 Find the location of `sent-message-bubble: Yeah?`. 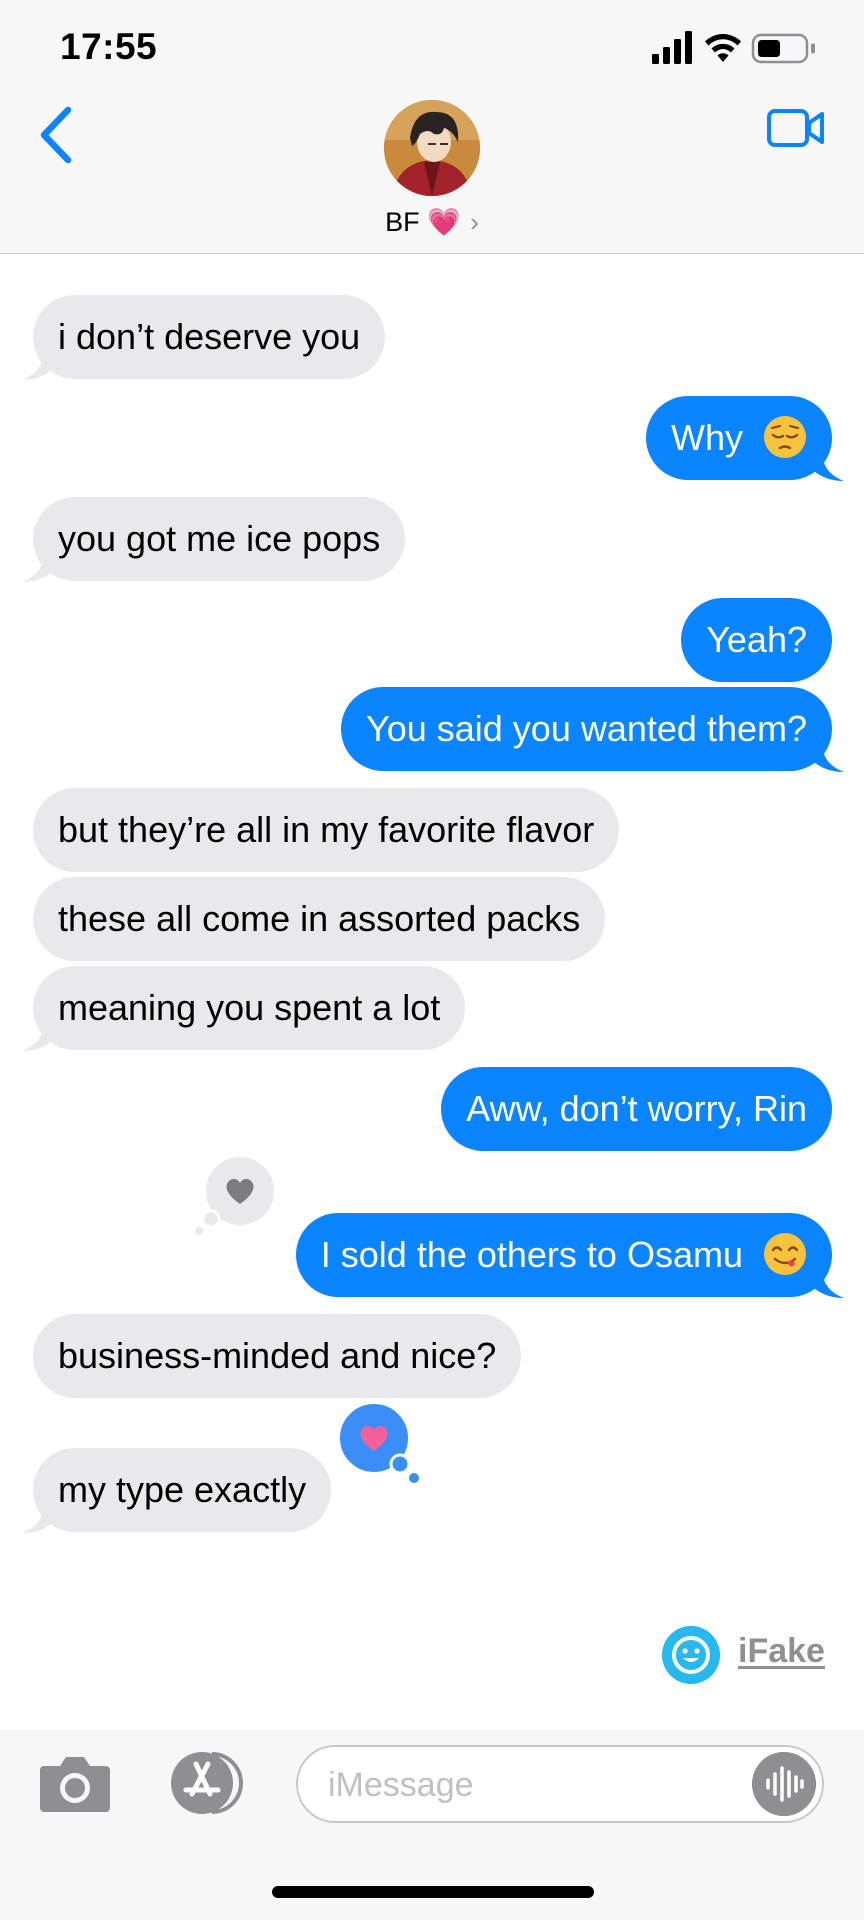

sent-message-bubble: Yeah? is located at coordinates (756, 640).